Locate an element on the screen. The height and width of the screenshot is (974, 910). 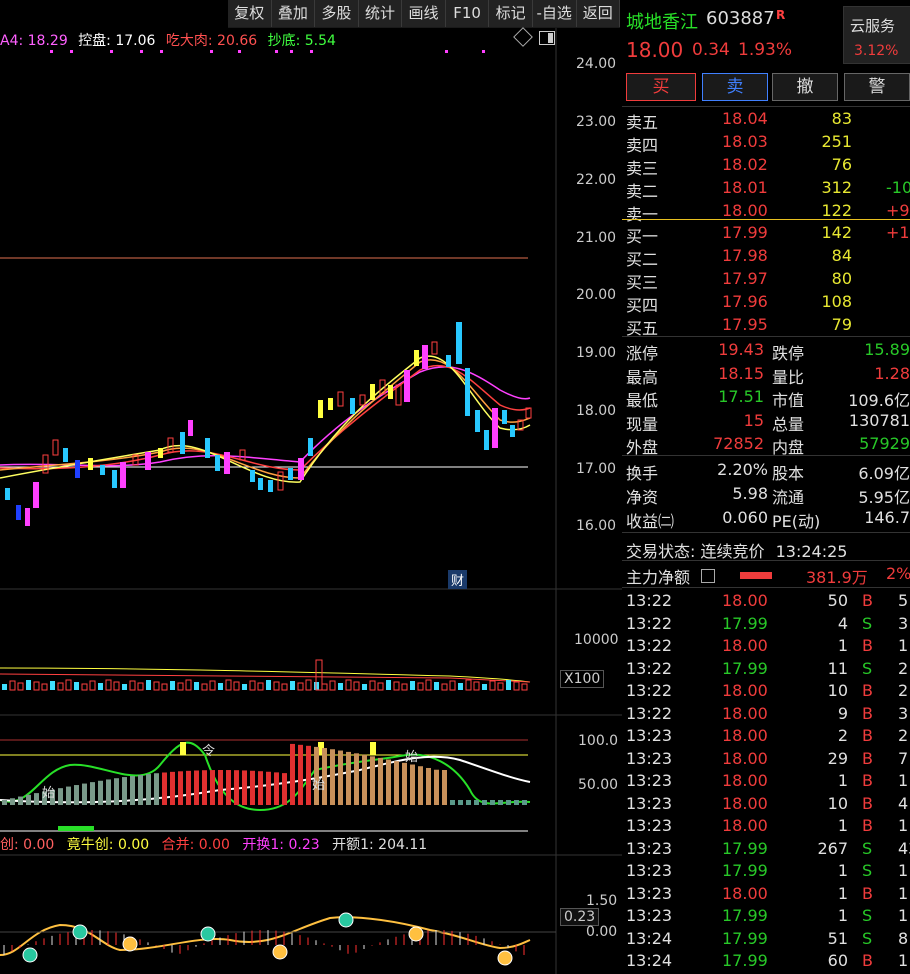
alert-button: 警 is located at coordinates (877, 87).